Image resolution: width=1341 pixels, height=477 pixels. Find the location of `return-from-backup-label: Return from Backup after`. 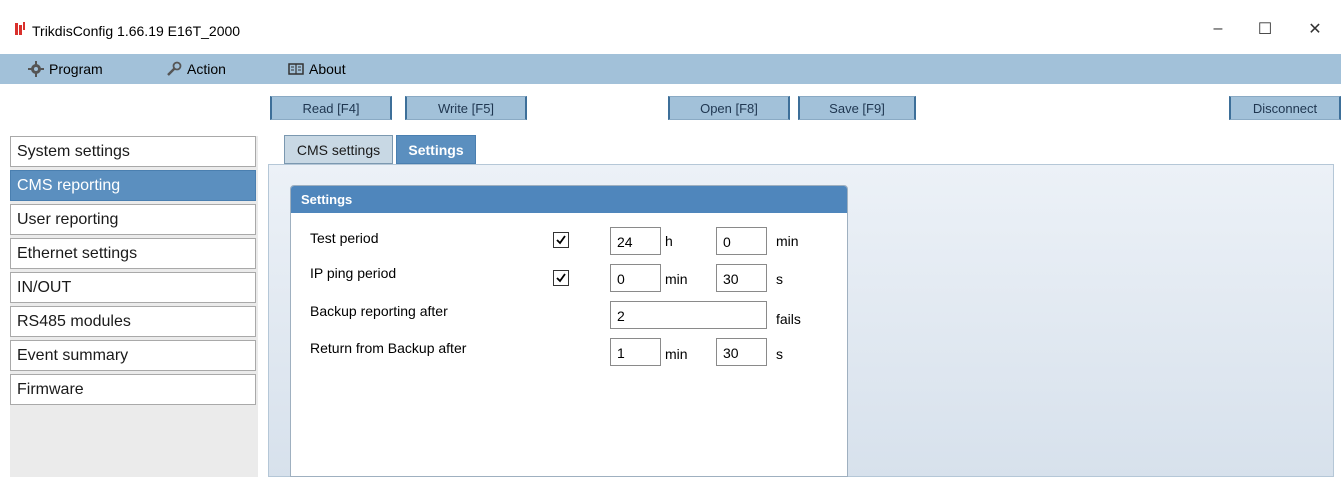

return-from-backup-label: Return from Backup after is located at coordinates (388, 348).